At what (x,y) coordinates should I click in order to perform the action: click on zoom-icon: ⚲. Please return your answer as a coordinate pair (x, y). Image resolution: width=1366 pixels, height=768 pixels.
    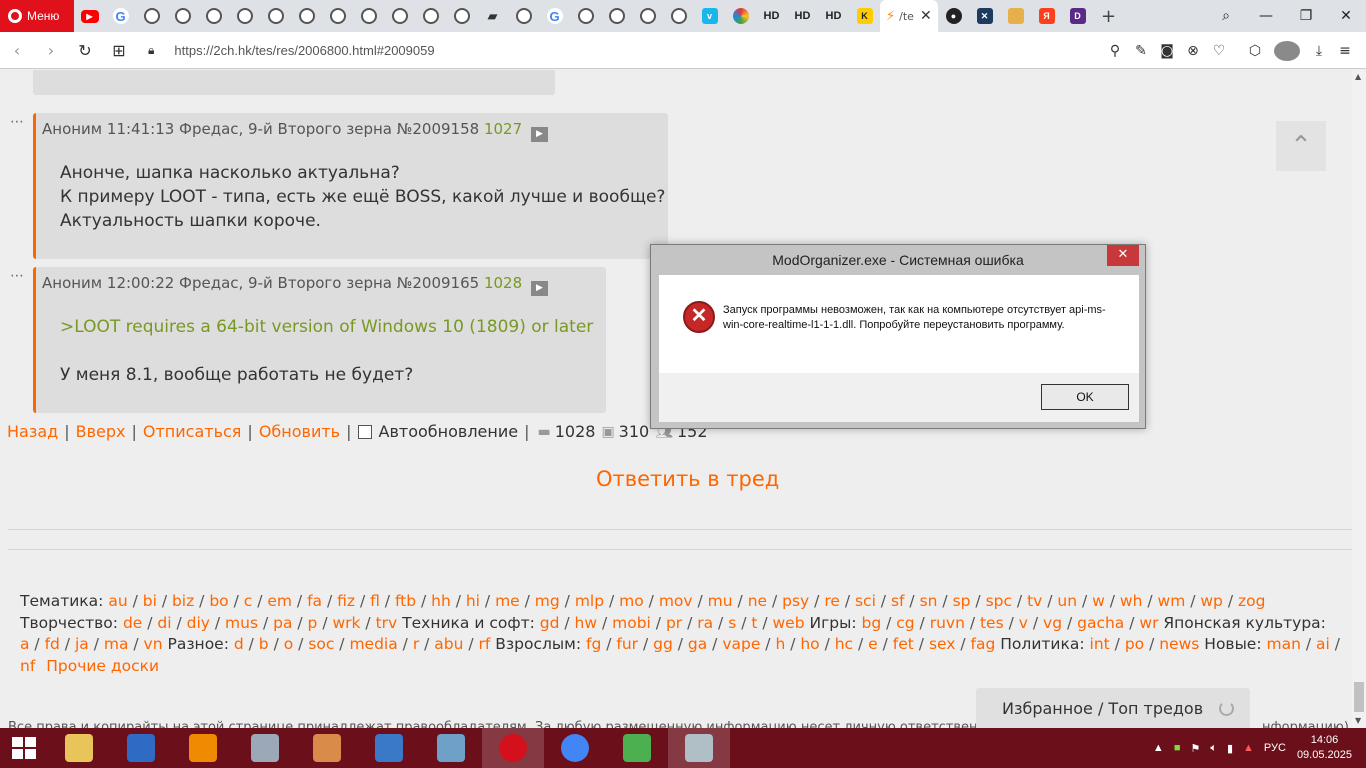
    Looking at the image, I should click on (1115, 51).